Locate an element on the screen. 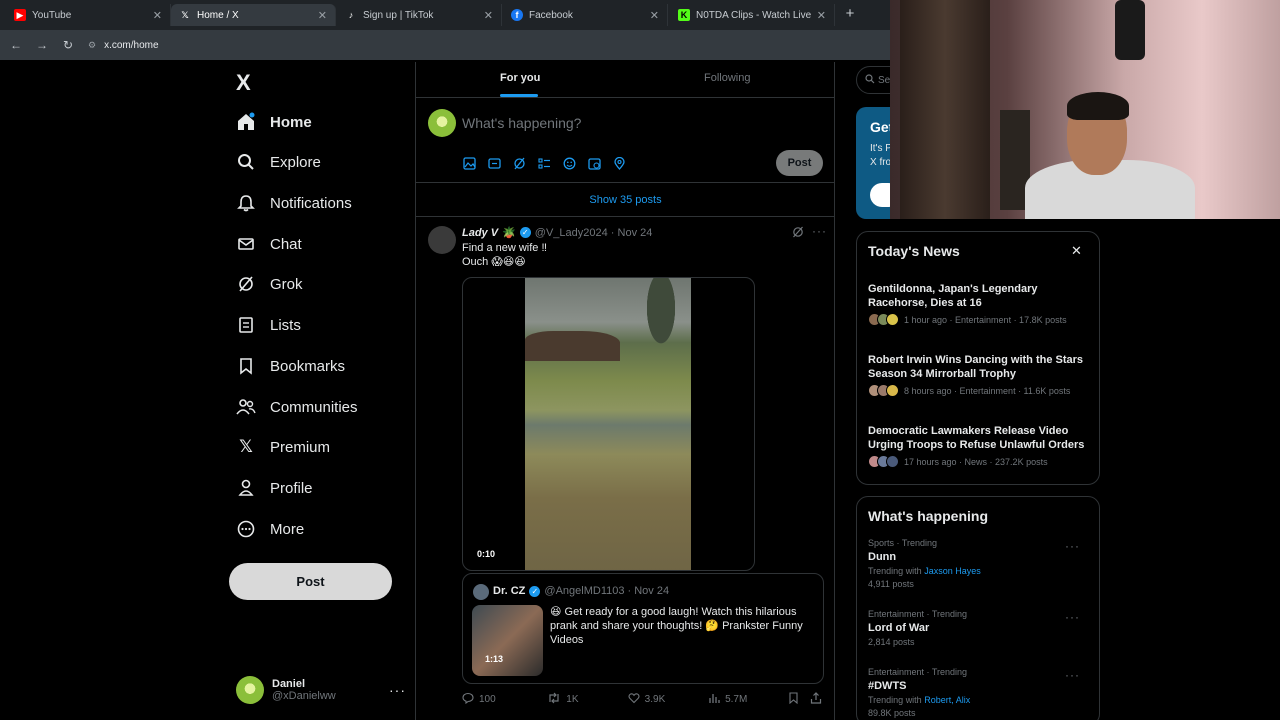 This screenshot has height=720, width=1280. people-icon is located at coordinates (246, 407).